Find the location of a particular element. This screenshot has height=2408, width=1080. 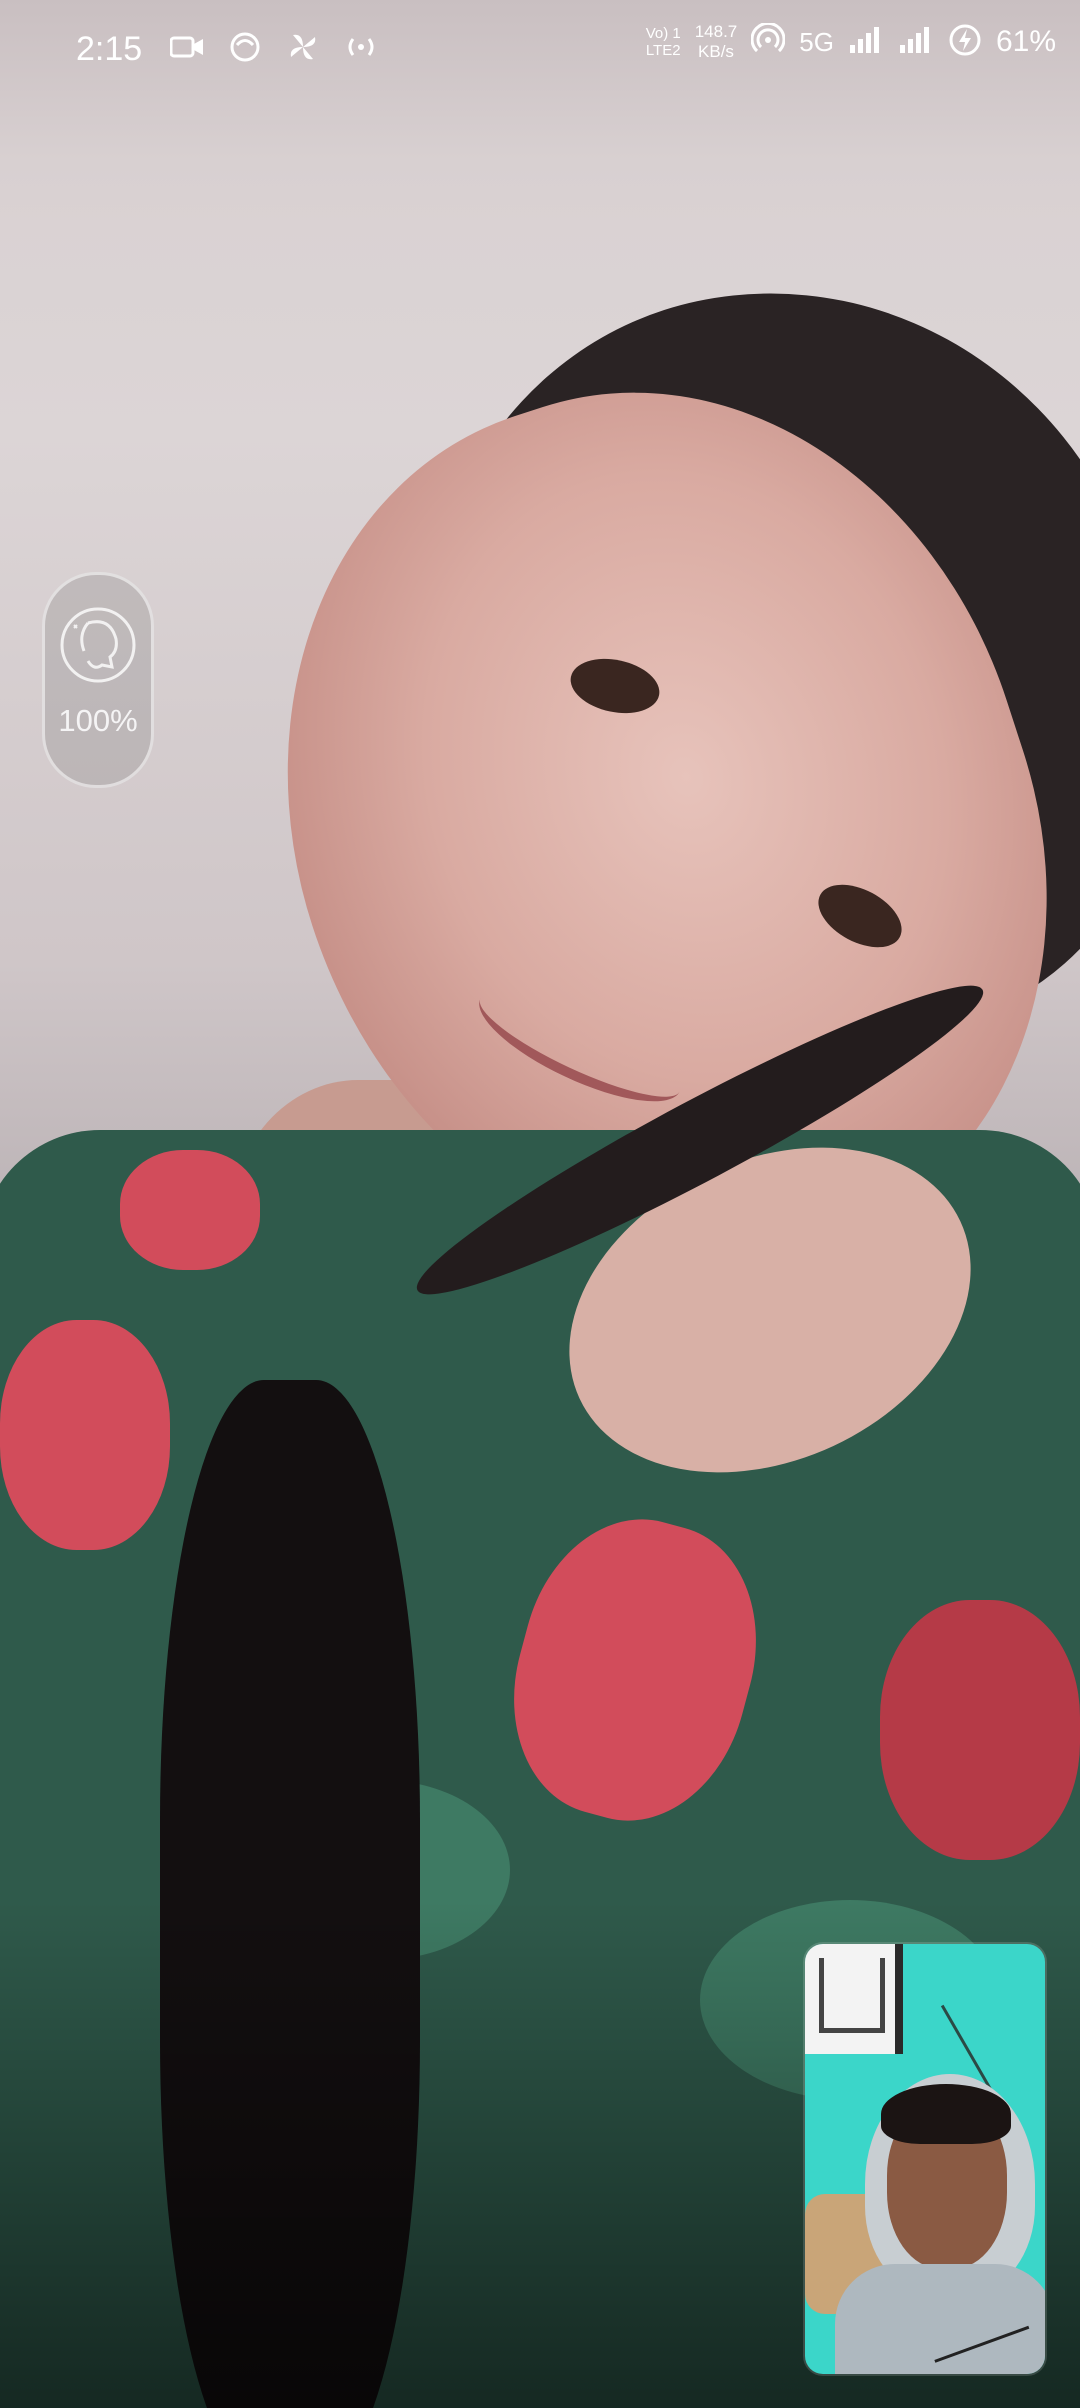

pinwheel-app-icon is located at coordinates (303, 47).